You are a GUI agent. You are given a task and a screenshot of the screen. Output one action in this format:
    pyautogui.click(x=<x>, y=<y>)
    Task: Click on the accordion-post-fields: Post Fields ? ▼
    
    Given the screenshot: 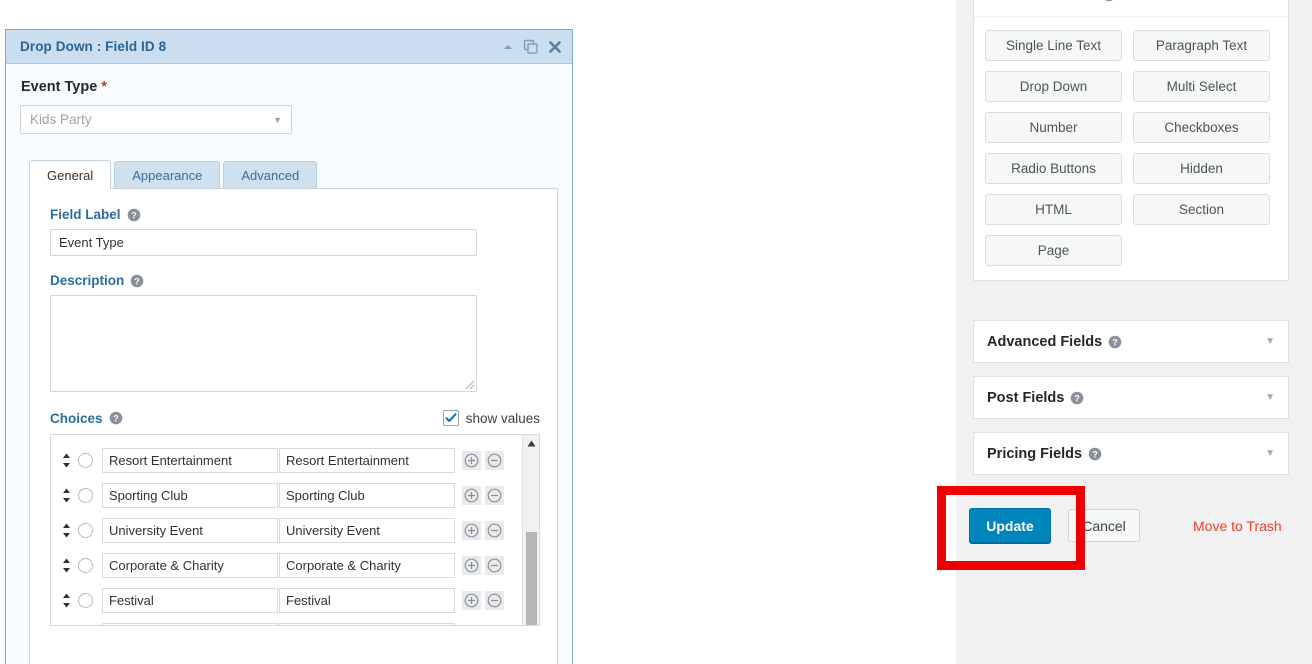 What is the action you would take?
    pyautogui.click(x=1131, y=397)
    